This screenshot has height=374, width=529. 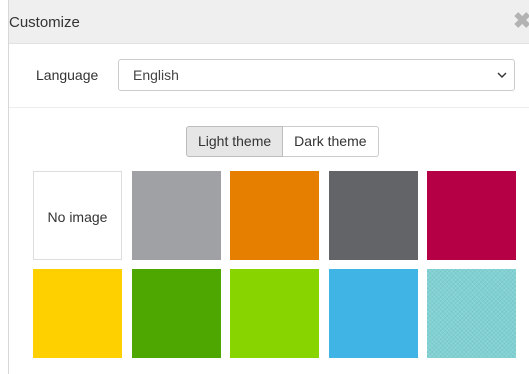 What do you see at coordinates (274, 313) in the screenshot?
I see `swatch-lime` at bounding box center [274, 313].